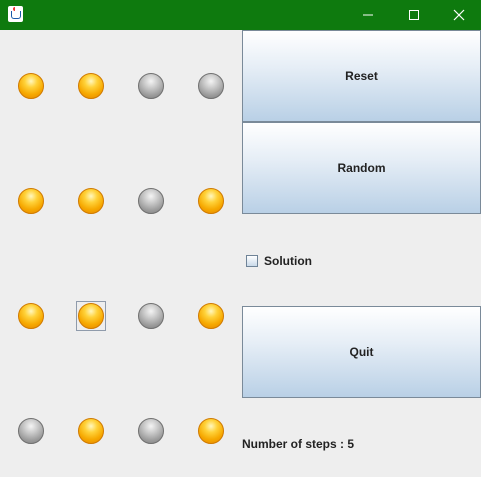 The image size is (481, 477). I want to click on solution-toggle: Solution, so click(279, 261).